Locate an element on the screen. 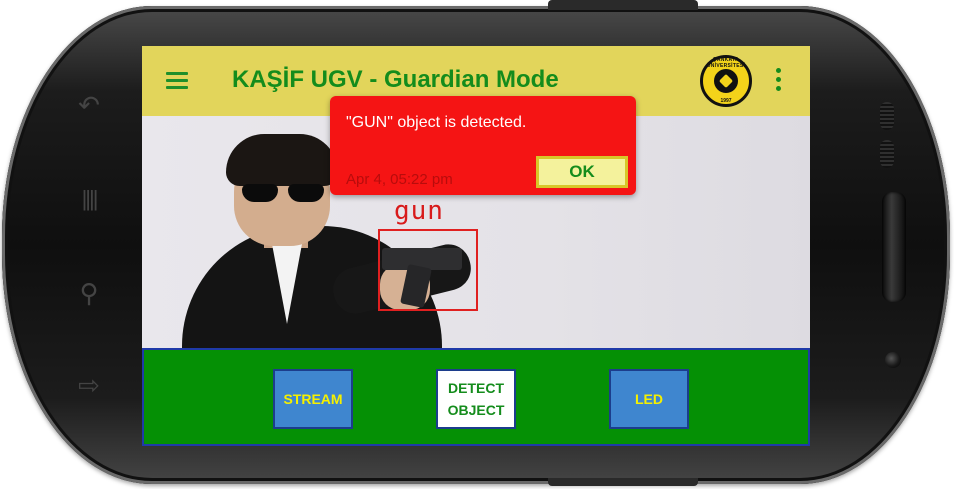 This screenshot has width=954, height=489. search-icon: ⚲ is located at coordinates (89, 293).